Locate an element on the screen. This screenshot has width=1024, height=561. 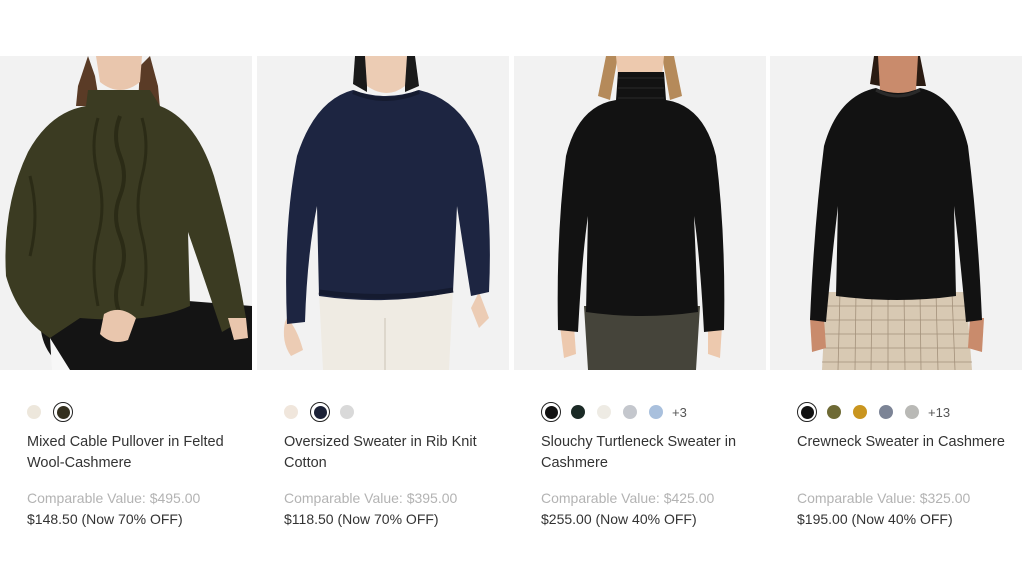
more-colors-link: +3 is located at coordinates (679, 412).